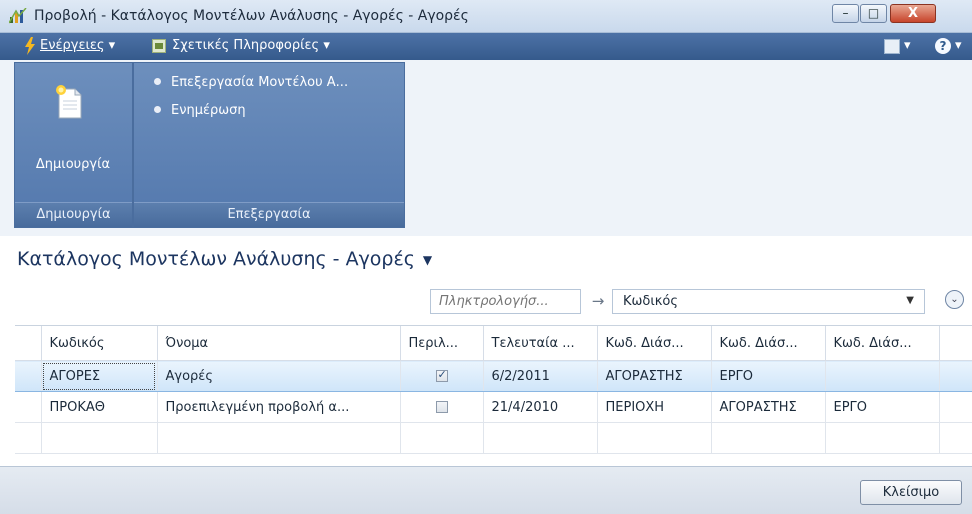 This screenshot has height=514, width=972. I want to click on close-button: Κλείσιμο, so click(911, 492).